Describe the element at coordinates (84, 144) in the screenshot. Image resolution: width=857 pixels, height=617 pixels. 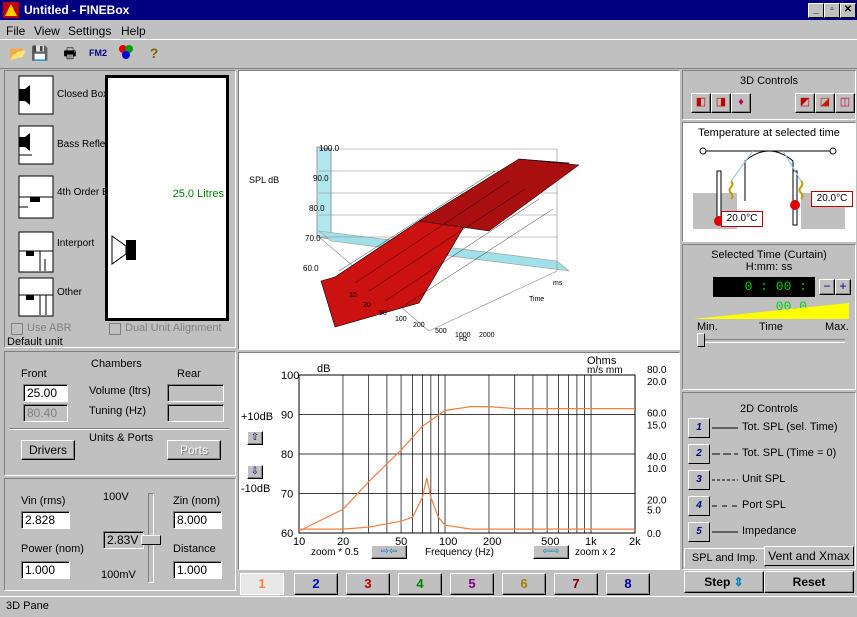
I see `bass-reflex-label: Bass Reflex` at that location.